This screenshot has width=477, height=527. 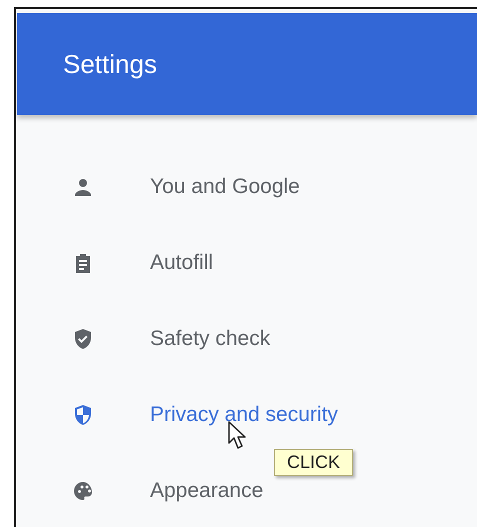 What do you see at coordinates (158, 187) in the screenshot?
I see `menu-item: You and Google` at bounding box center [158, 187].